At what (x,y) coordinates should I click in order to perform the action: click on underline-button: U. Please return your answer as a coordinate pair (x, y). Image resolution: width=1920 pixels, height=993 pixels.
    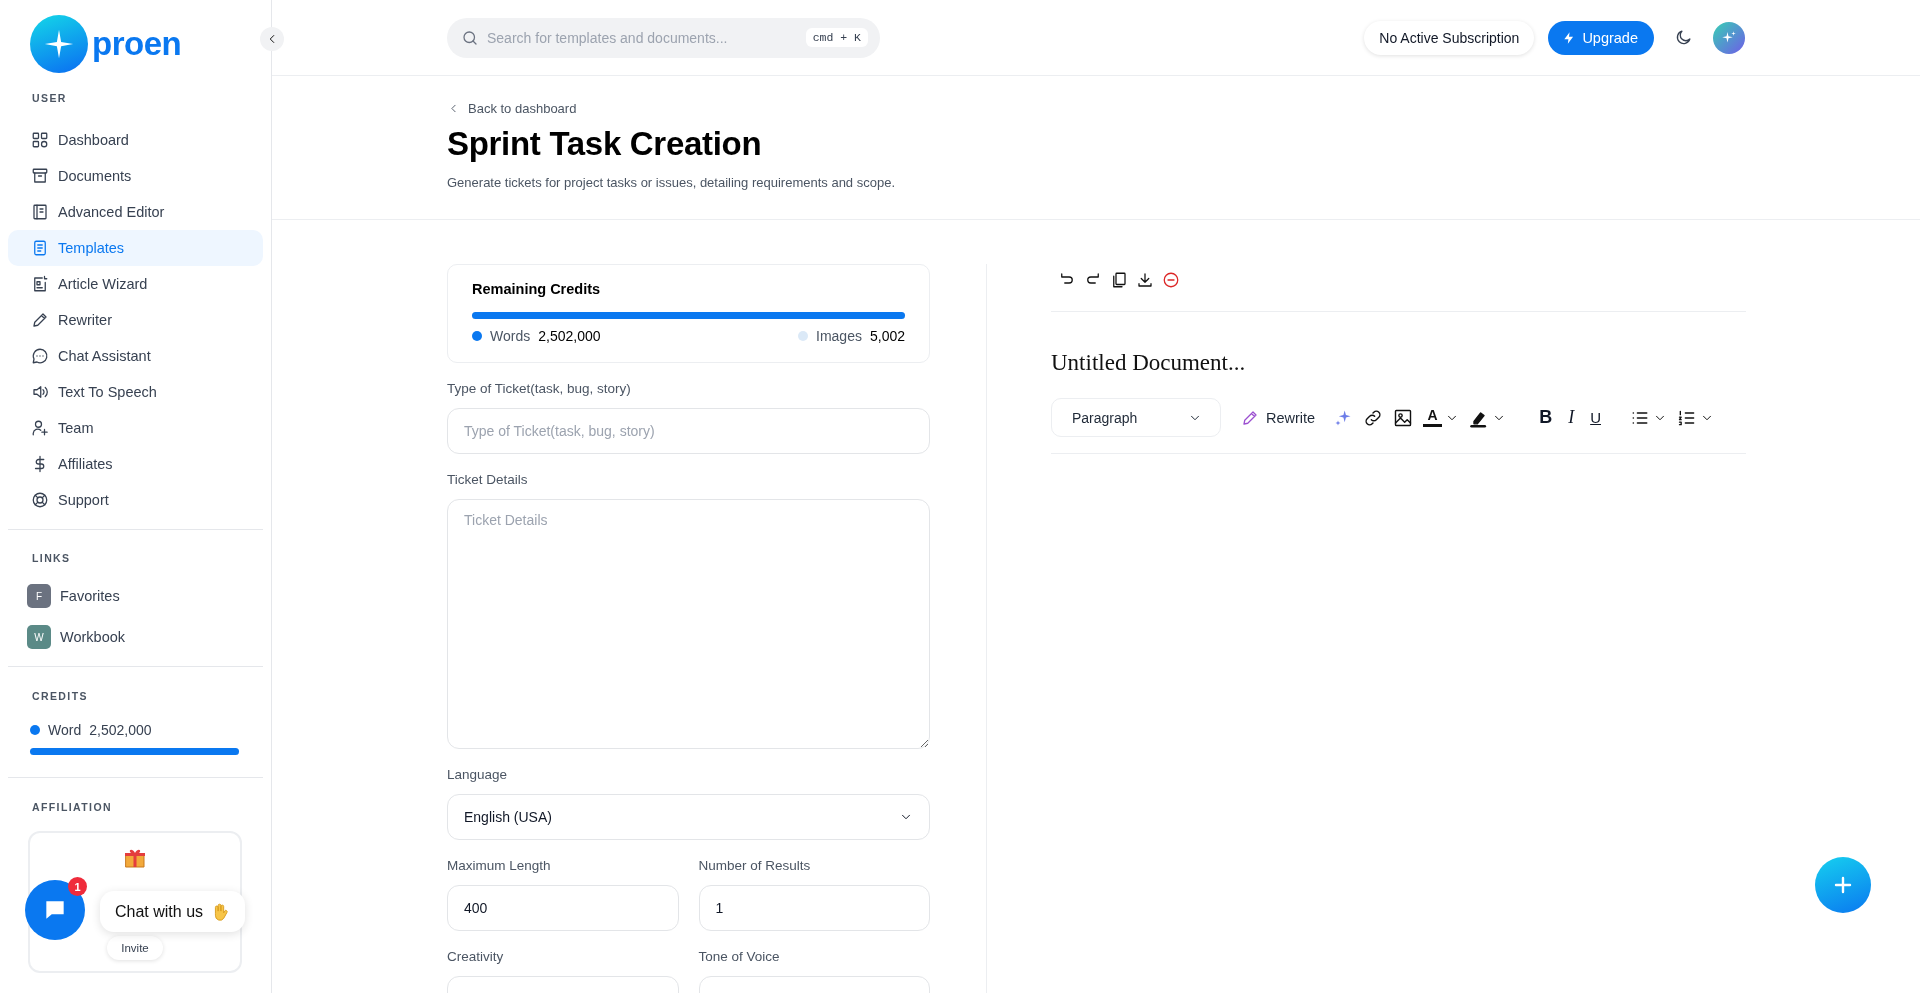
    Looking at the image, I should click on (1595, 417).